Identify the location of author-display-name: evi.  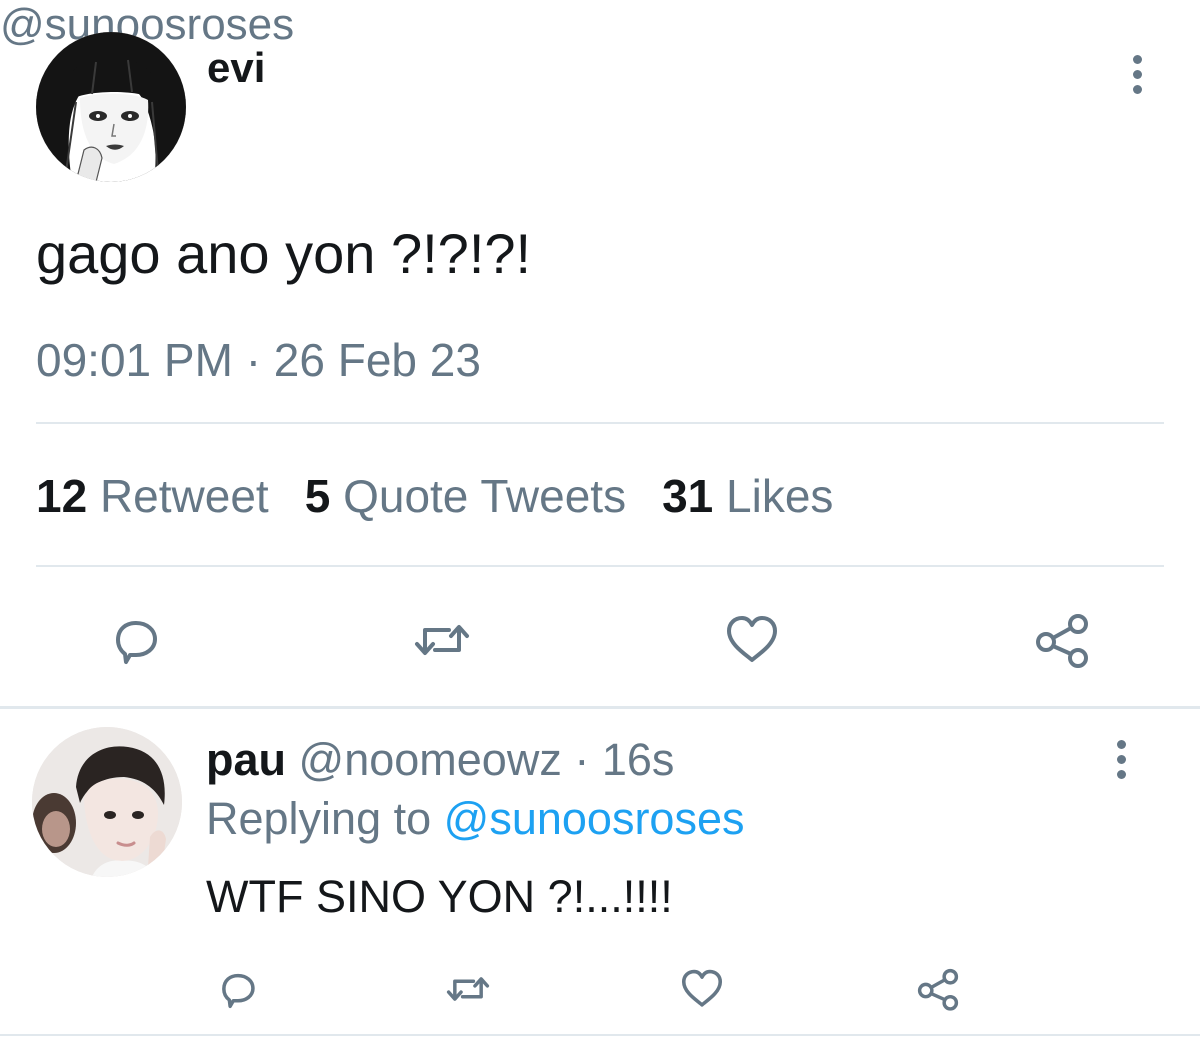
(236, 68).